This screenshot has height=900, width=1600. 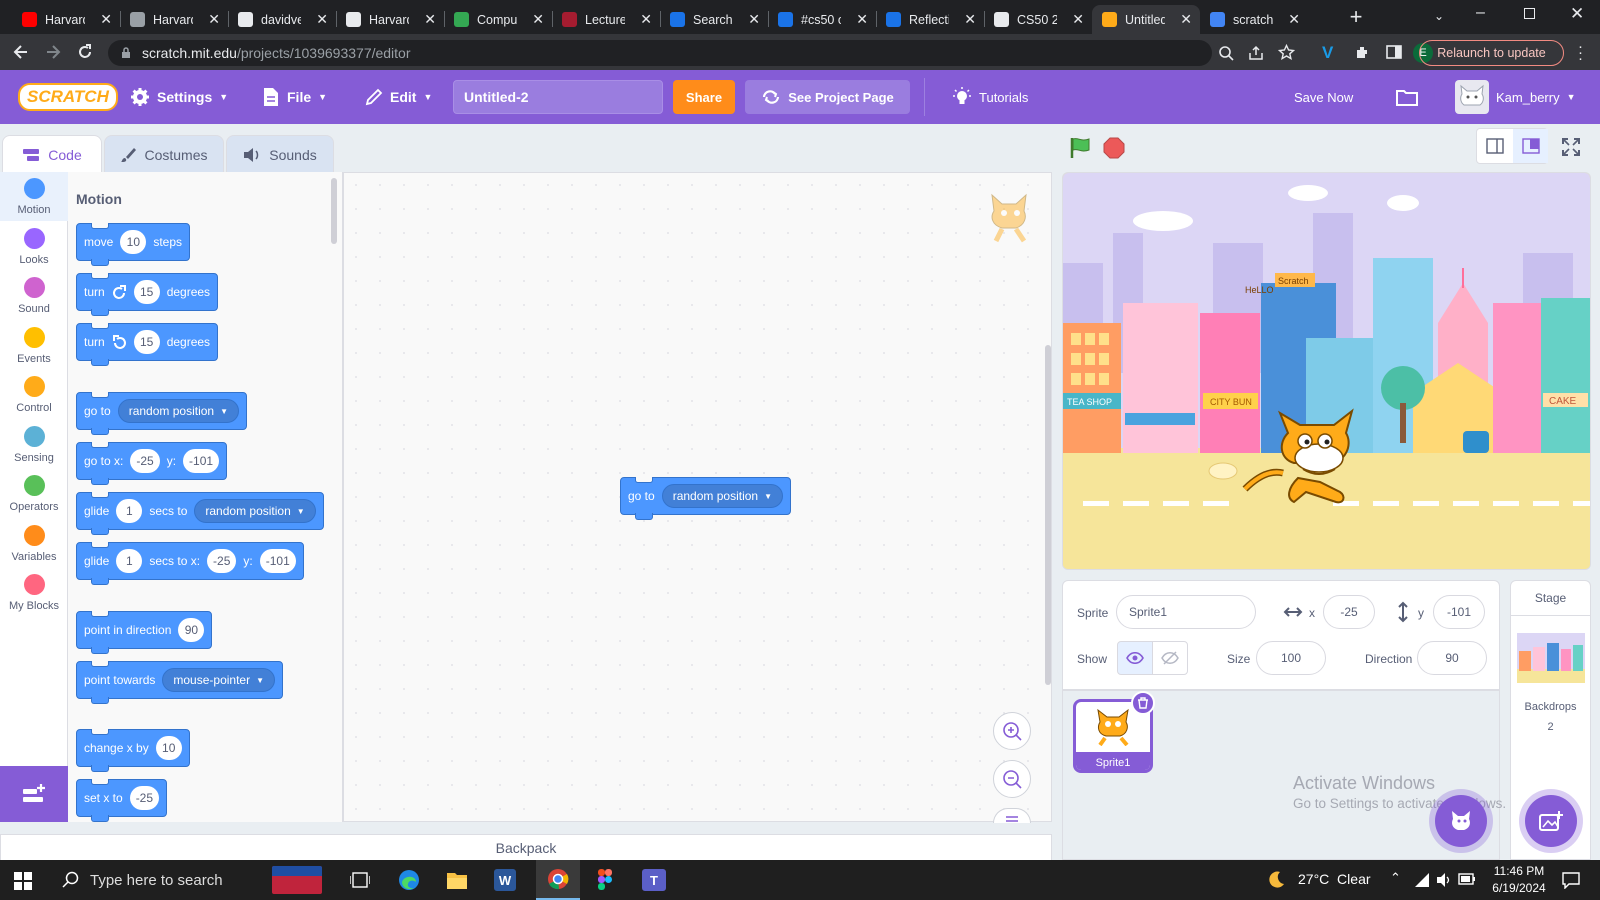 I want to click on towards-target-dropdown: mouse-pointer ▼, so click(x=219, y=680).